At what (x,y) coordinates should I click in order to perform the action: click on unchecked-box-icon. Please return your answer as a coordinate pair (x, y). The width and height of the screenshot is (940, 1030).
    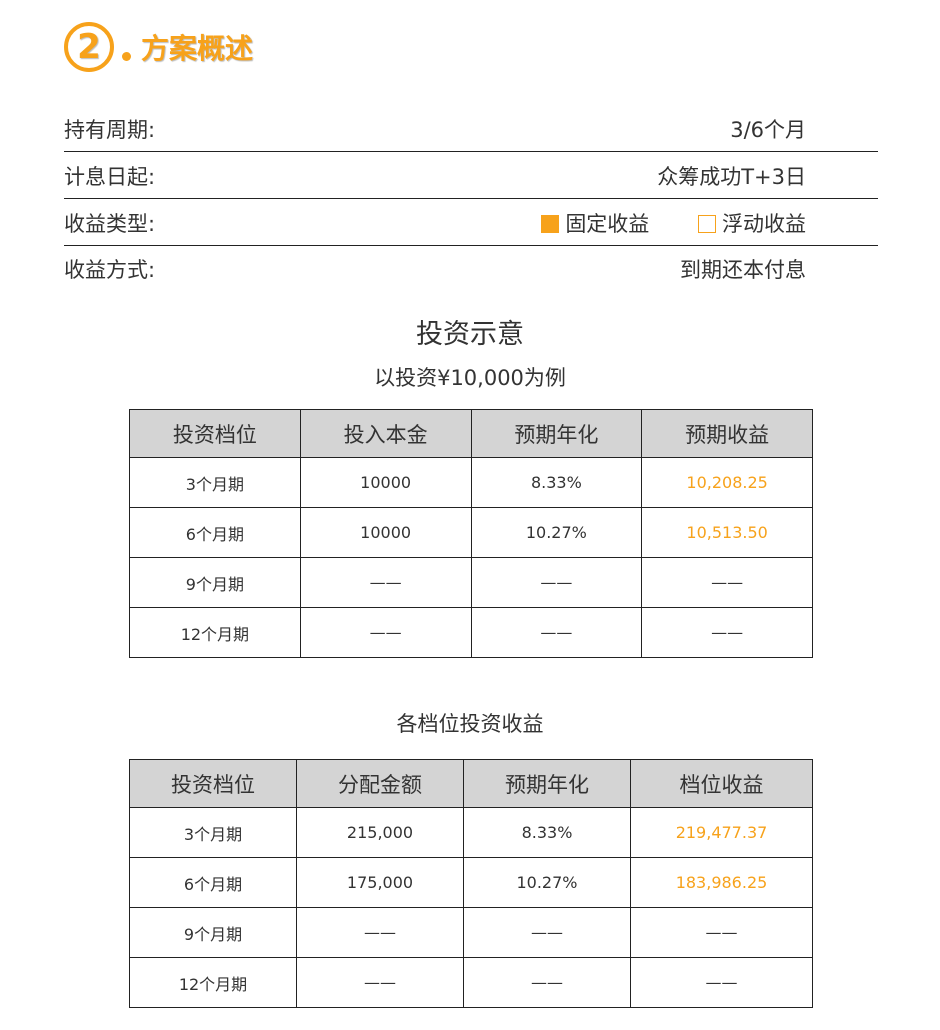
    Looking at the image, I should click on (707, 223).